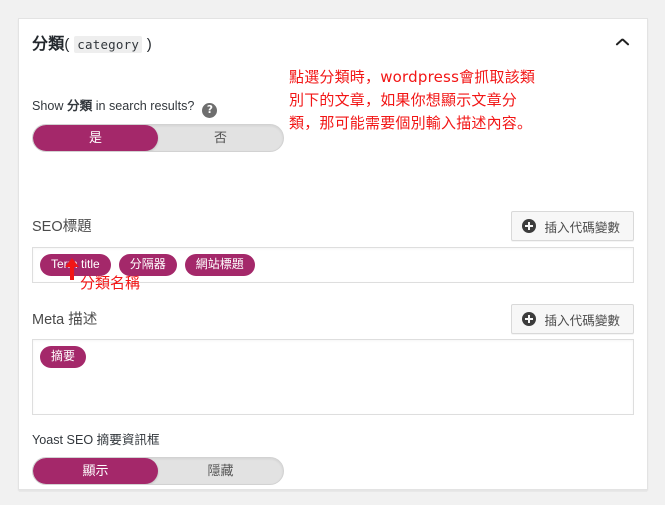 This screenshot has width=665, height=505. Describe the element at coordinates (220, 471) in the screenshot. I see `toggle-option-hide: 隱藏` at that location.